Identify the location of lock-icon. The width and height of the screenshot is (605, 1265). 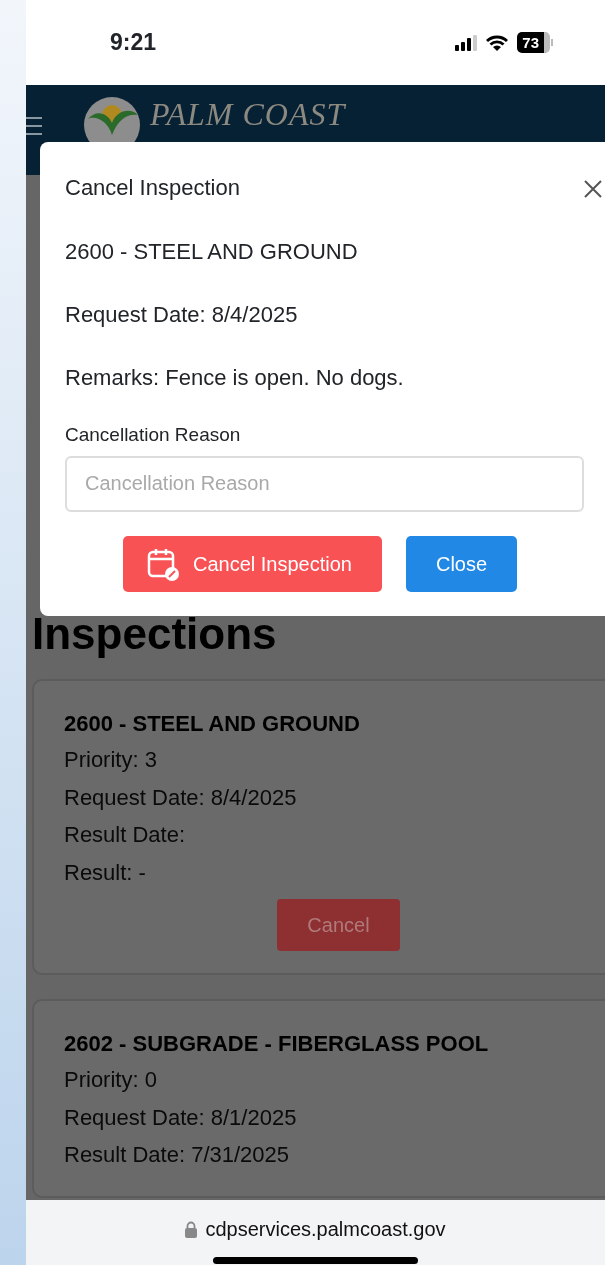
(191, 1229).